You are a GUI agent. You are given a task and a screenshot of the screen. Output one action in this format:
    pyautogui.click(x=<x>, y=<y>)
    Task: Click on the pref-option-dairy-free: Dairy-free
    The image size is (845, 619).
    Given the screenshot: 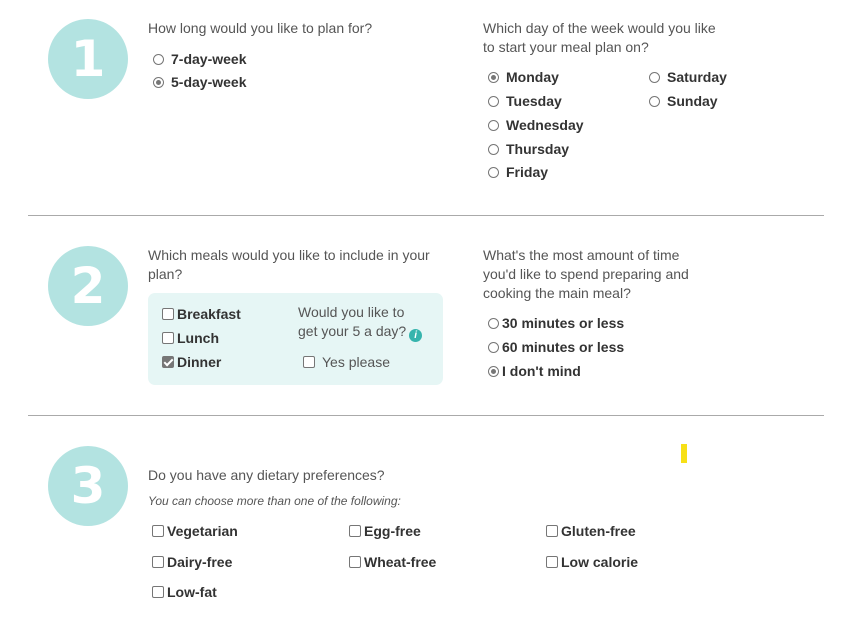 What is the action you would take?
    pyautogui.click(x=192, y=562)
    